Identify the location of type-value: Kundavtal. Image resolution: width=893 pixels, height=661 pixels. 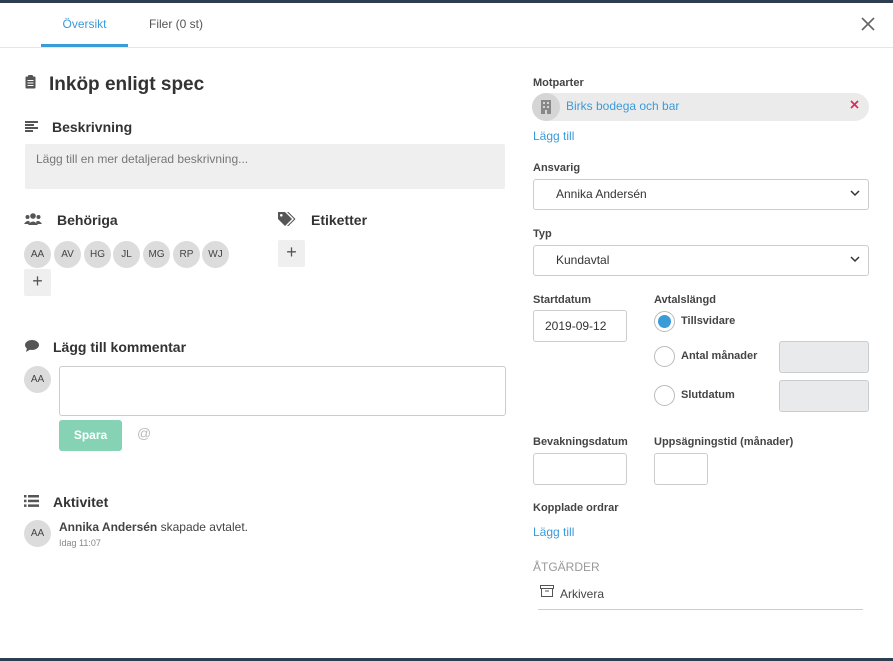
(583, 260).